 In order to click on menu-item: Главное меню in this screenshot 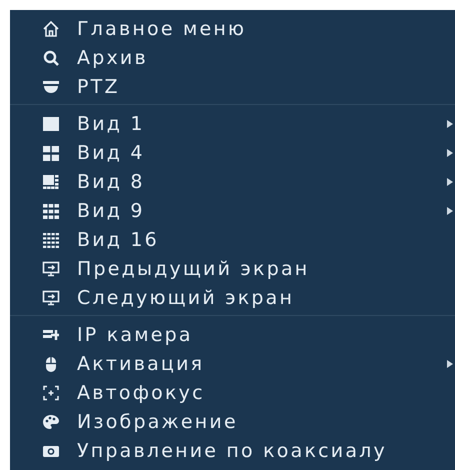, I will do `click(232, 28)`.